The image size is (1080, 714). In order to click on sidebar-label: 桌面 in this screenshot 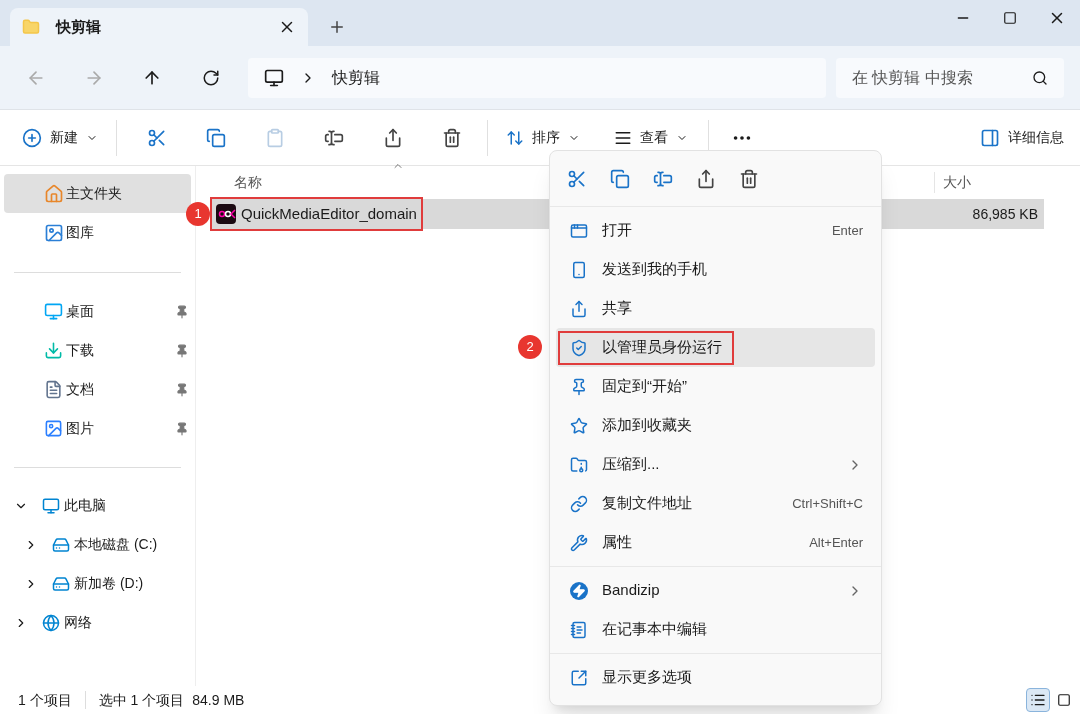, I will do `click(80, 311)`.